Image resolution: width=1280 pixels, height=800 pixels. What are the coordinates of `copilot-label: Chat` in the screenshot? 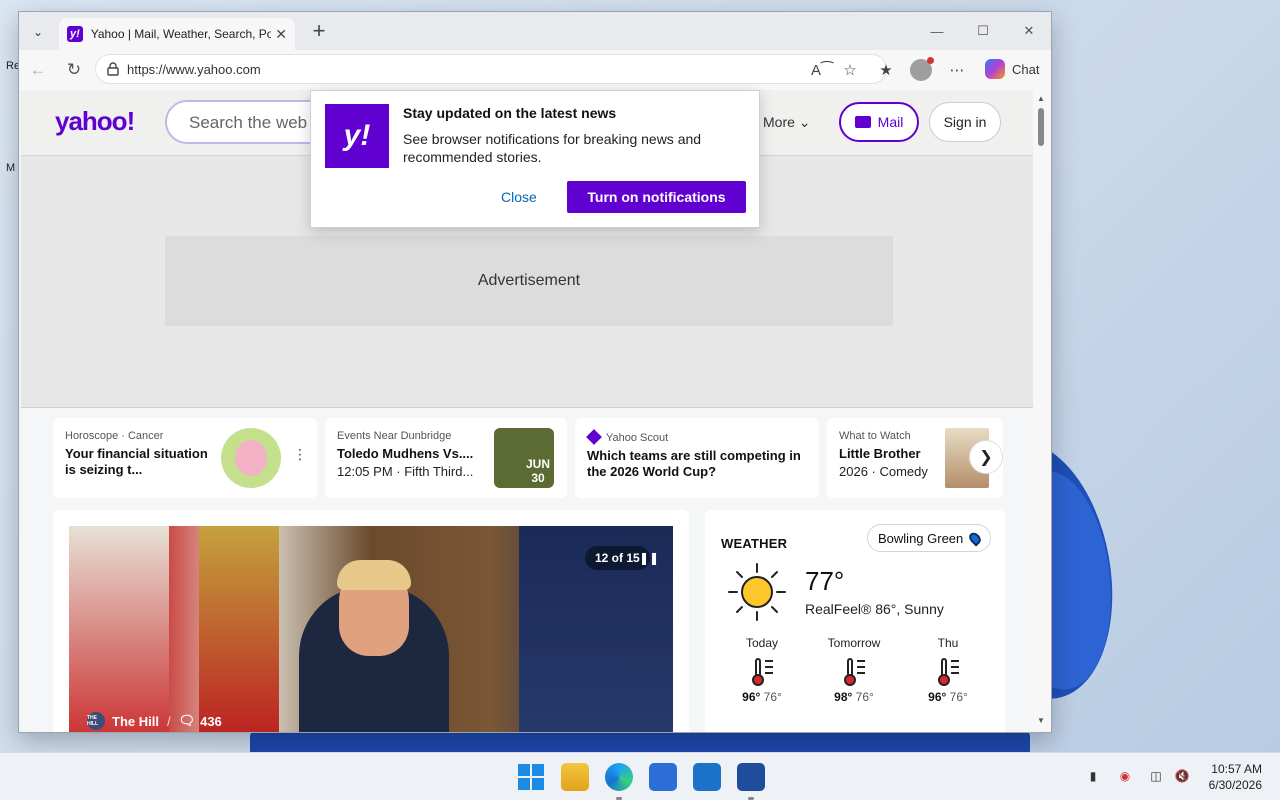 It's located at (1026, 69).